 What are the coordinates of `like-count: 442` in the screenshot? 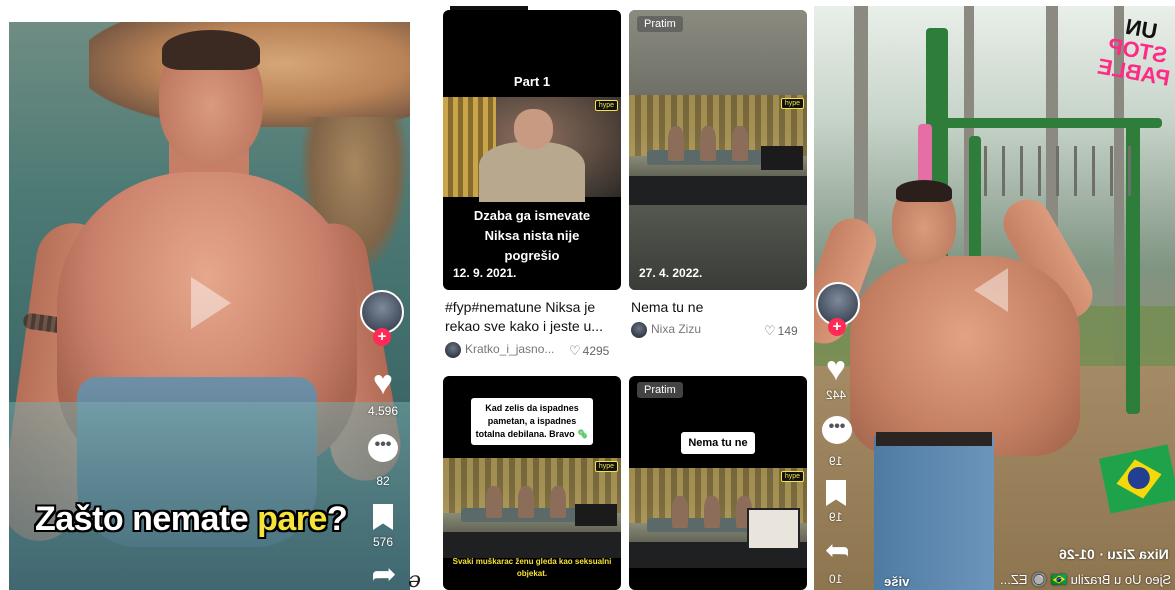 It's located at (836, 395).